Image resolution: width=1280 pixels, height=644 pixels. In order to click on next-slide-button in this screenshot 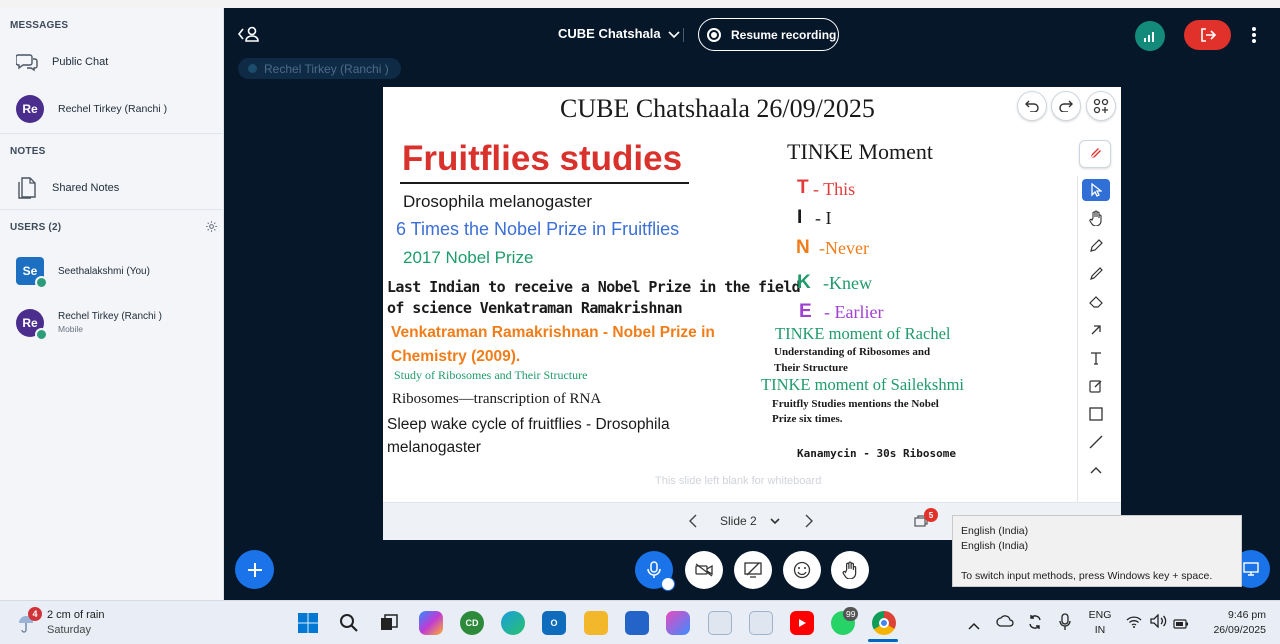, I will do `click(809, 523)`.